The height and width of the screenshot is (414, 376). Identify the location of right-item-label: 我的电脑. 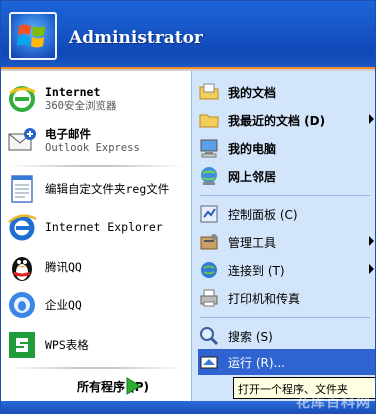
(252, 148).